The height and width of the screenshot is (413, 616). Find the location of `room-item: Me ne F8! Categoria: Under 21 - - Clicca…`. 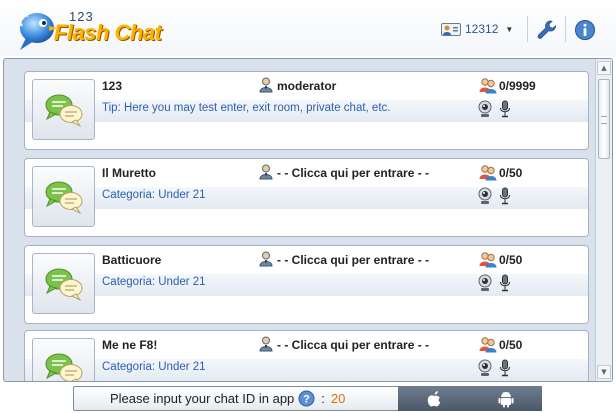

room-item: Me ne F8! Categoria: Under 21 - - Clicca… is located at coordinates (306, 355).